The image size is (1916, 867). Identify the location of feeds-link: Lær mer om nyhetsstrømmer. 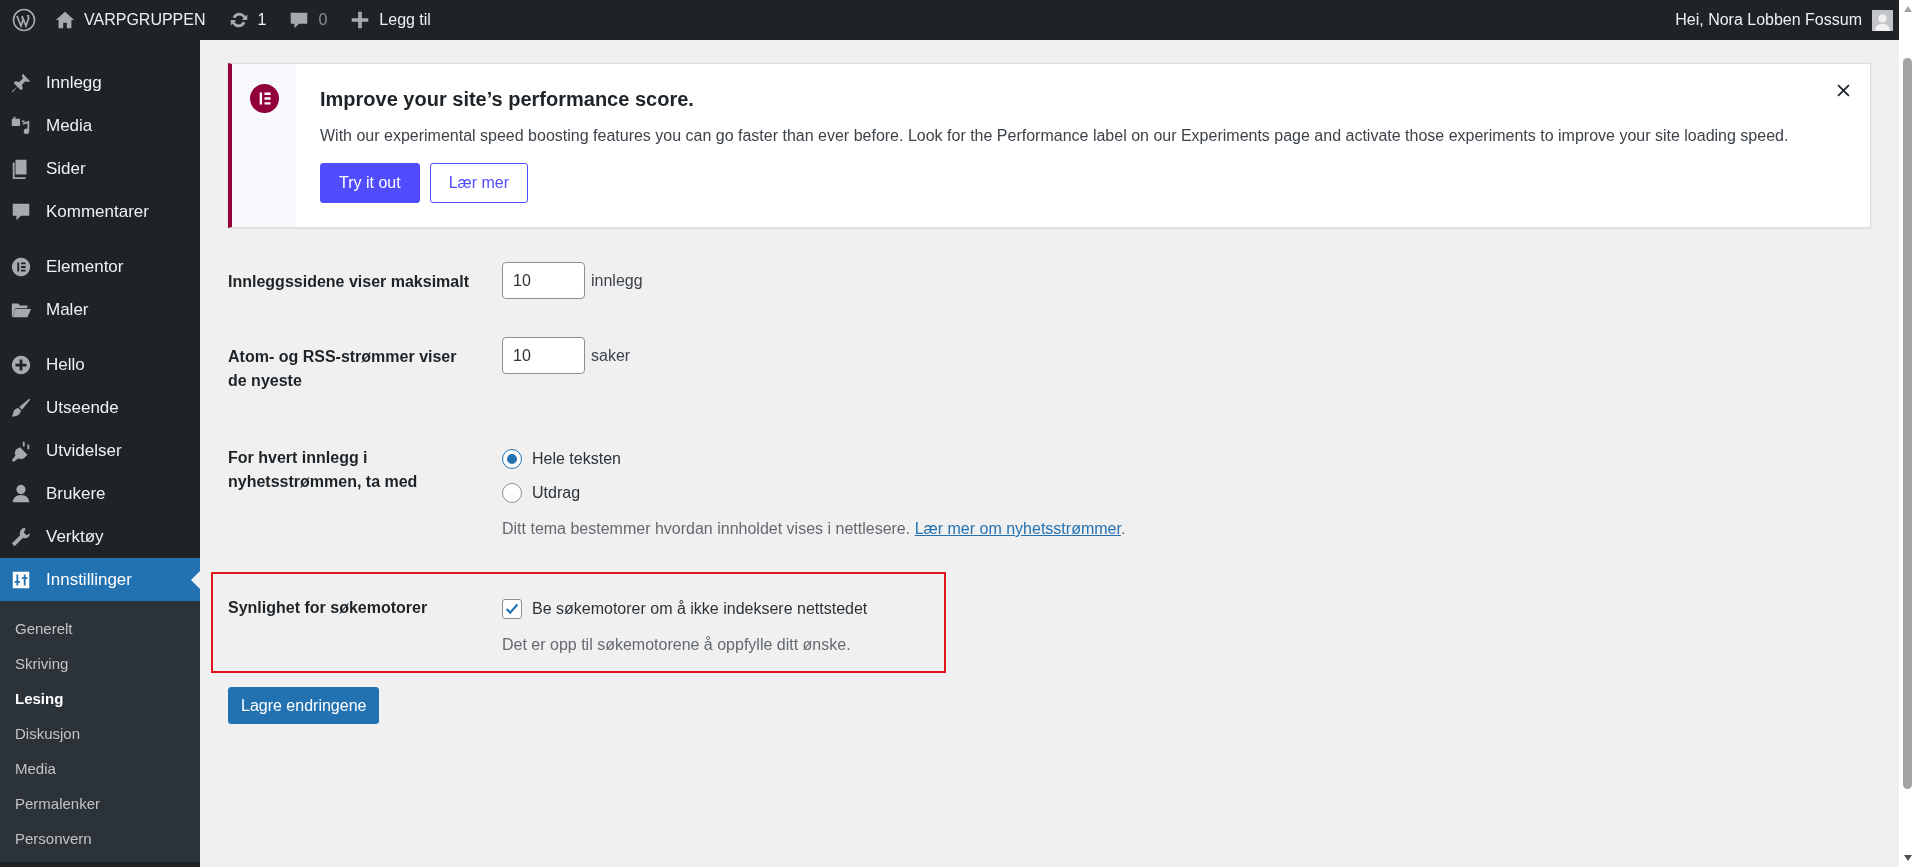
(1017, 528).